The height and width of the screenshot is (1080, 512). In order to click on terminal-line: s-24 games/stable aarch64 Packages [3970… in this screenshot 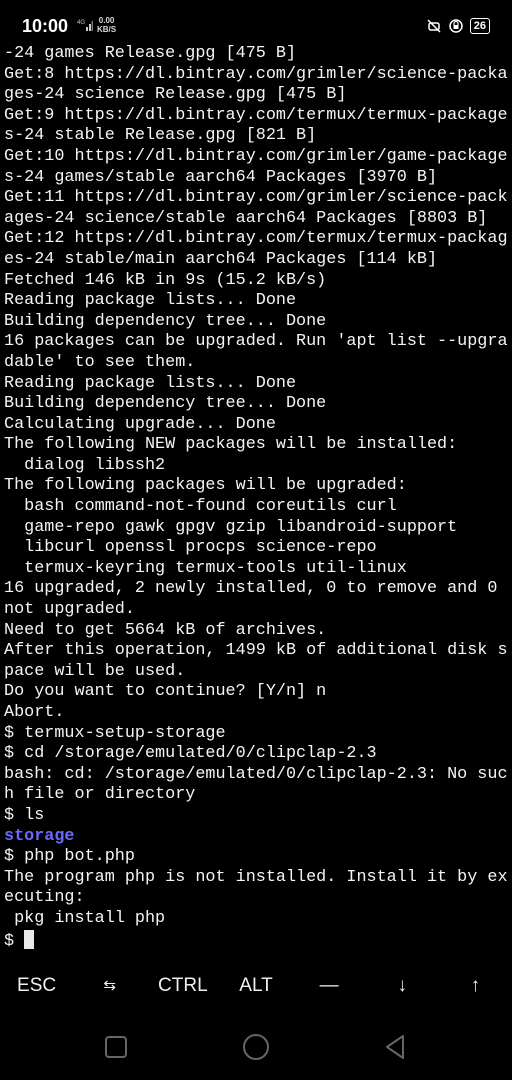, I will do `click(221, 177)`.